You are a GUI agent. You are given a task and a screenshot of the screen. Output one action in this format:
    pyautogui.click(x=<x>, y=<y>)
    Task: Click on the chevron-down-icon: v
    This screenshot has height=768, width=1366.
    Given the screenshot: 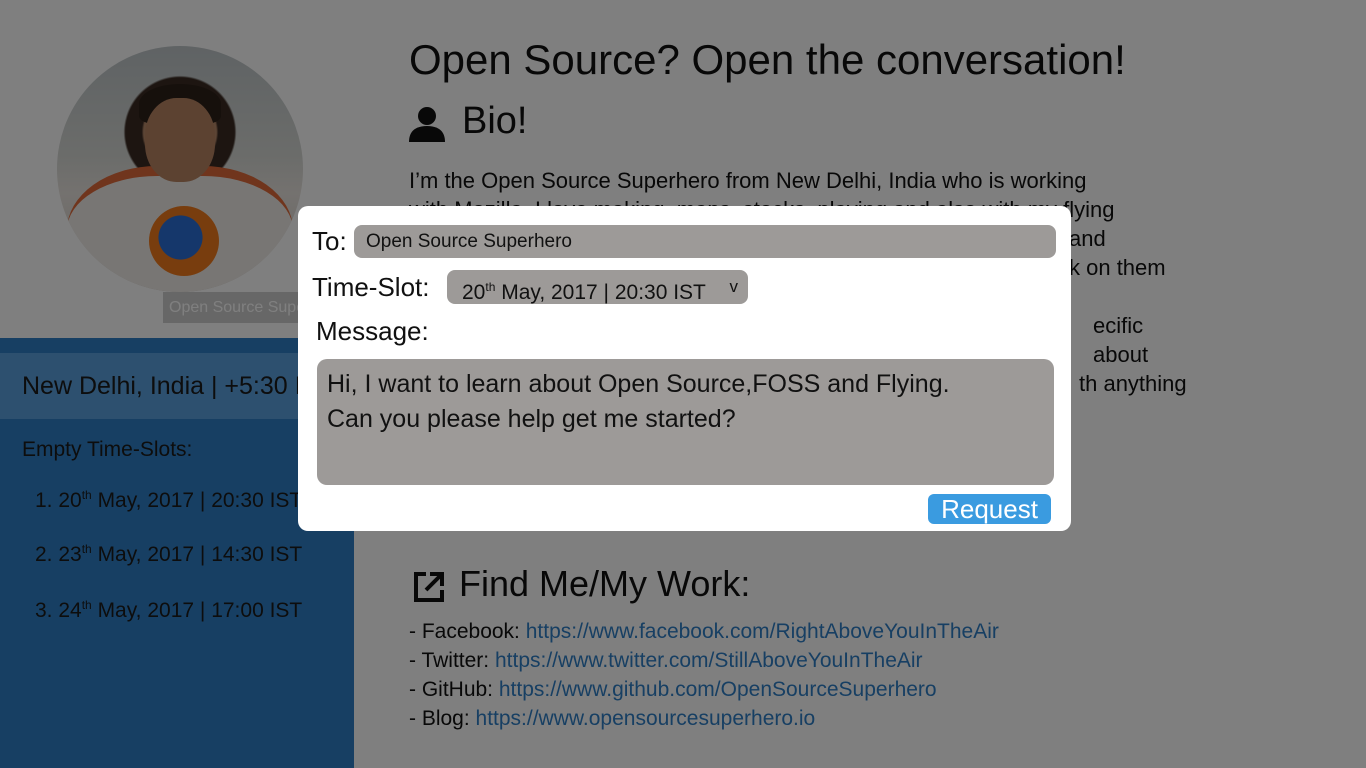 What is the action you would take?
    pyautogui.click(x=734, y=286)
    